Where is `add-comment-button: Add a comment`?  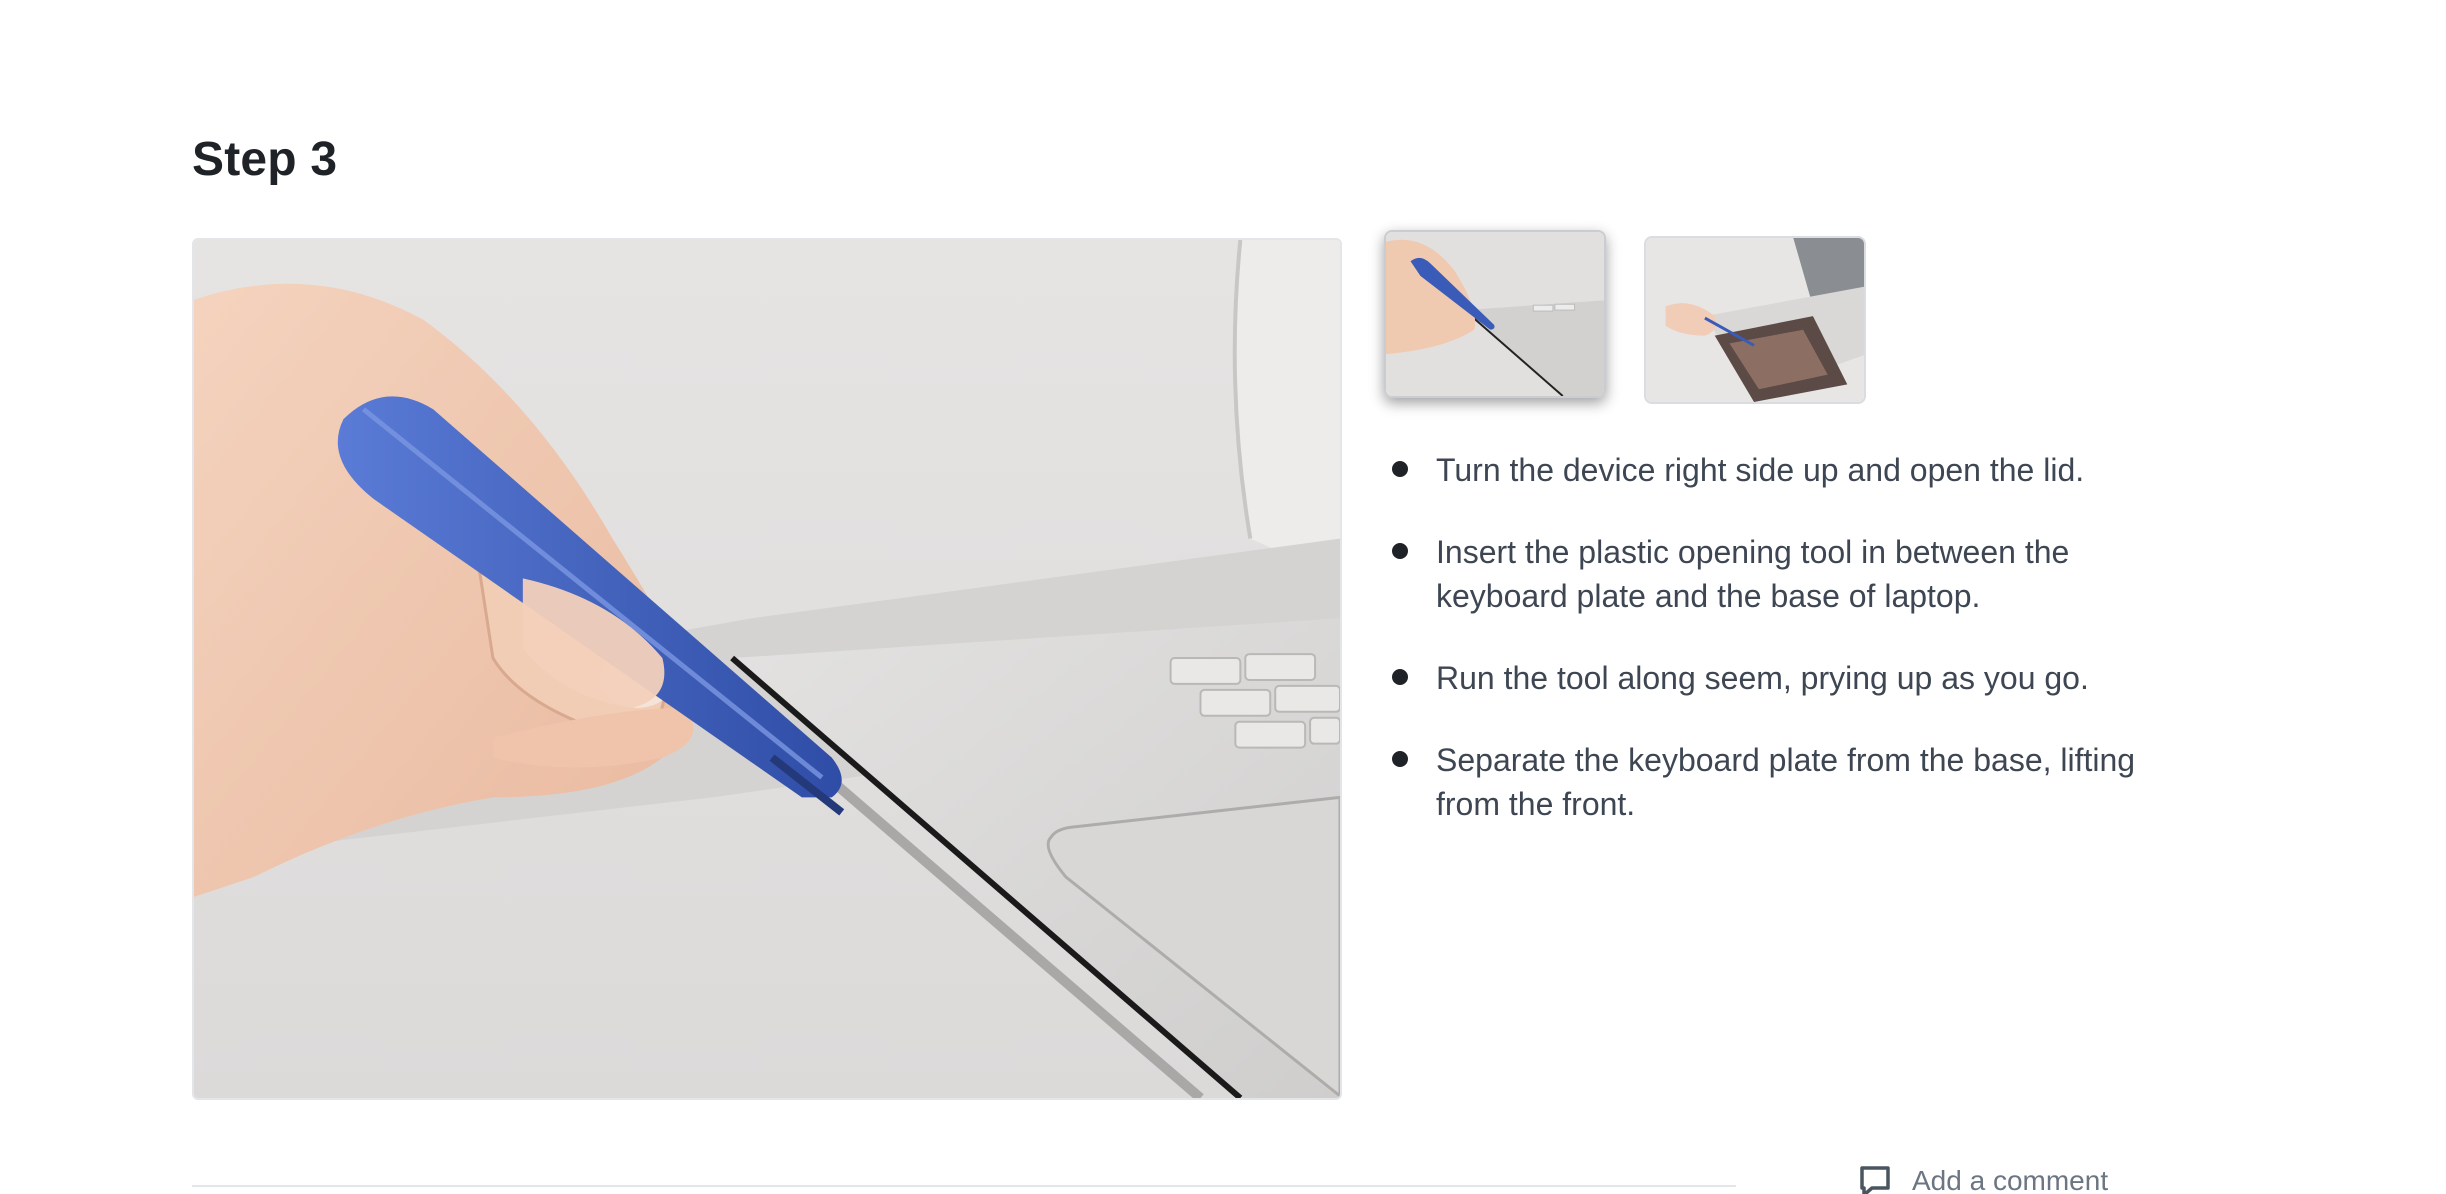
add-comment-button: Add a comment is located at coordinates (1983, 1179).